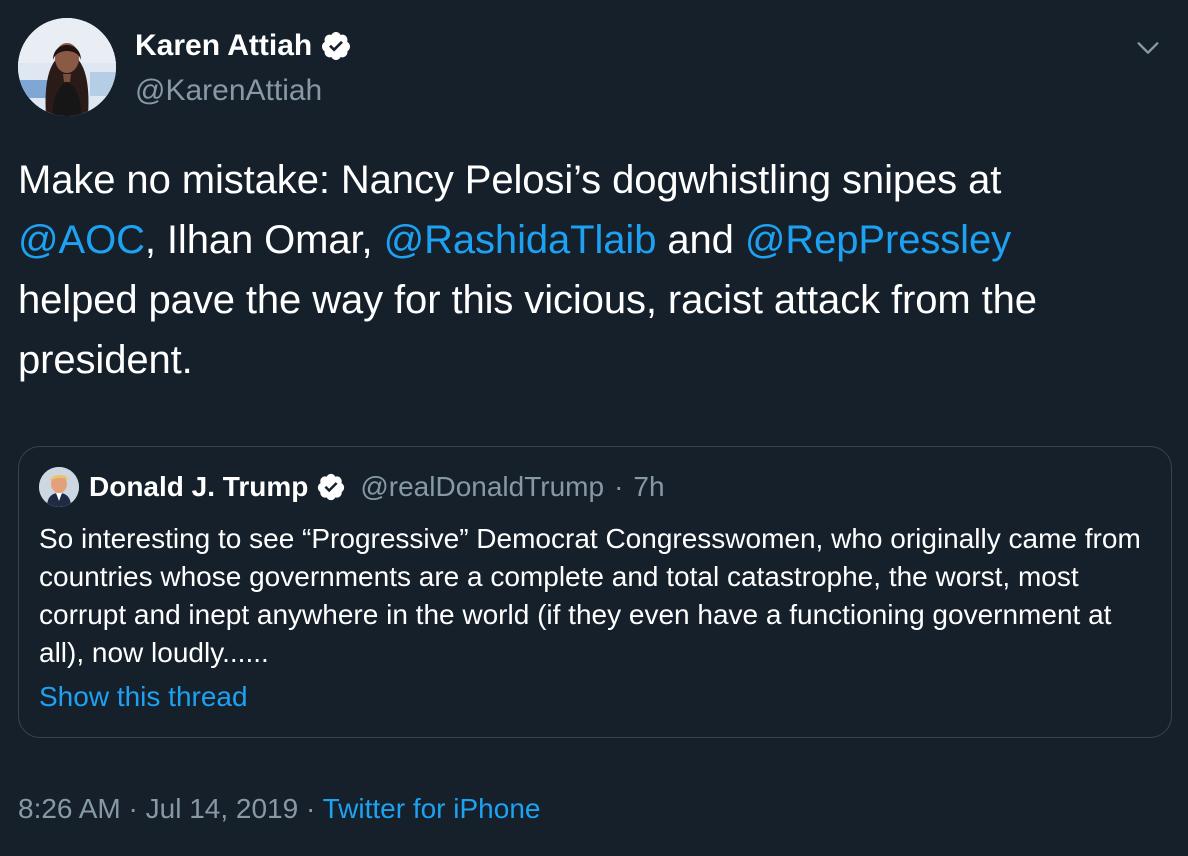  I want to click on mention-rashida-tlaib: @RashidaTlaib, so click(520, 240).